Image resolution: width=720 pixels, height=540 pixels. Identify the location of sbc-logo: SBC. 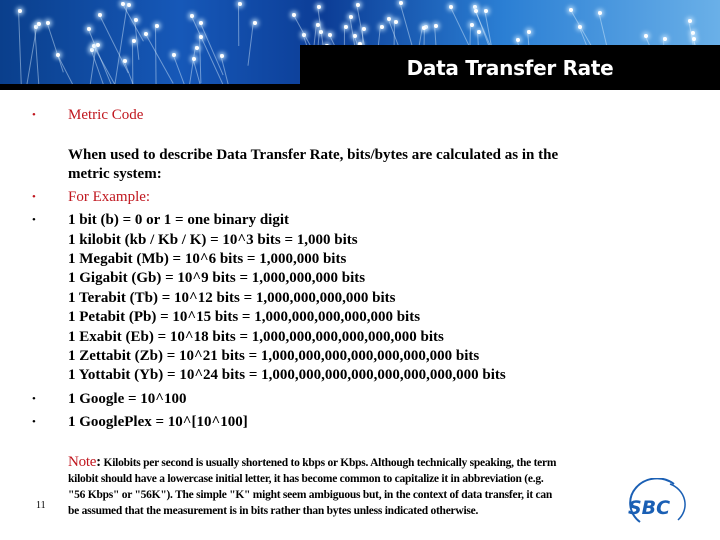
(655, 505).